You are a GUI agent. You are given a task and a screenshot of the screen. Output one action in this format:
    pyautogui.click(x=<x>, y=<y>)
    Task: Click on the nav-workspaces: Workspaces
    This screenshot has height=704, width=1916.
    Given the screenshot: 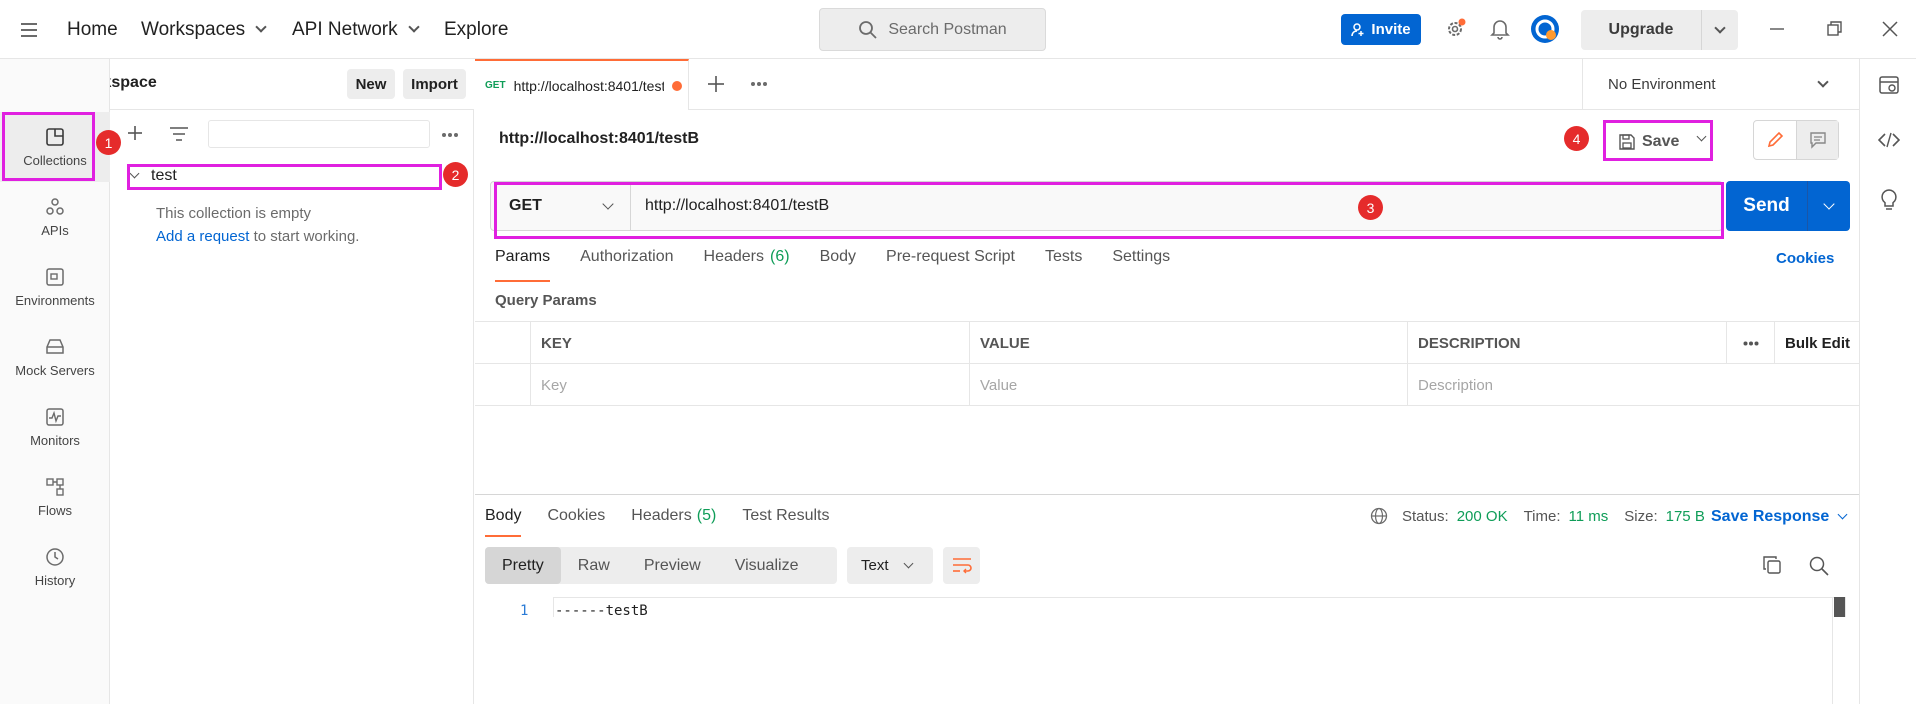 What is the action you would take?
    pyautogui.click(x=204, y=29)
    